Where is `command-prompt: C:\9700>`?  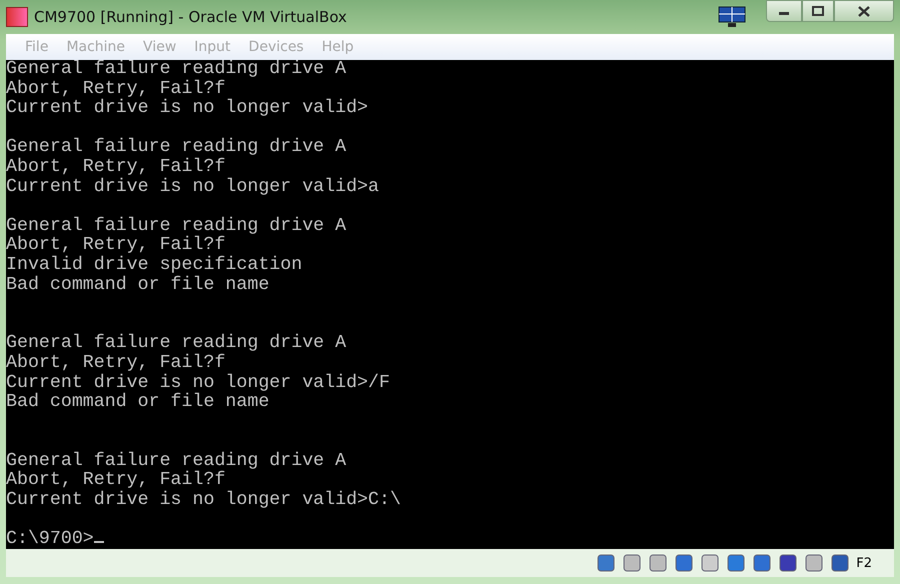
command-prompt: C:\9700> is located at coordinates (50, 539).